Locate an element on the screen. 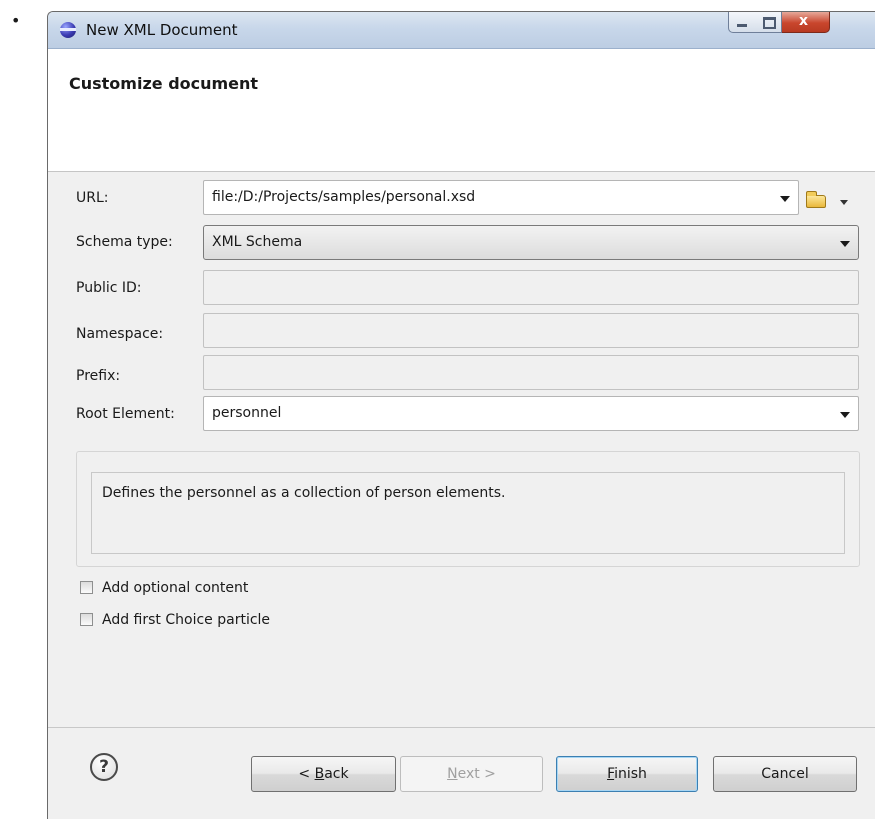  help-icon: ? is located at coordinates (104, 767).